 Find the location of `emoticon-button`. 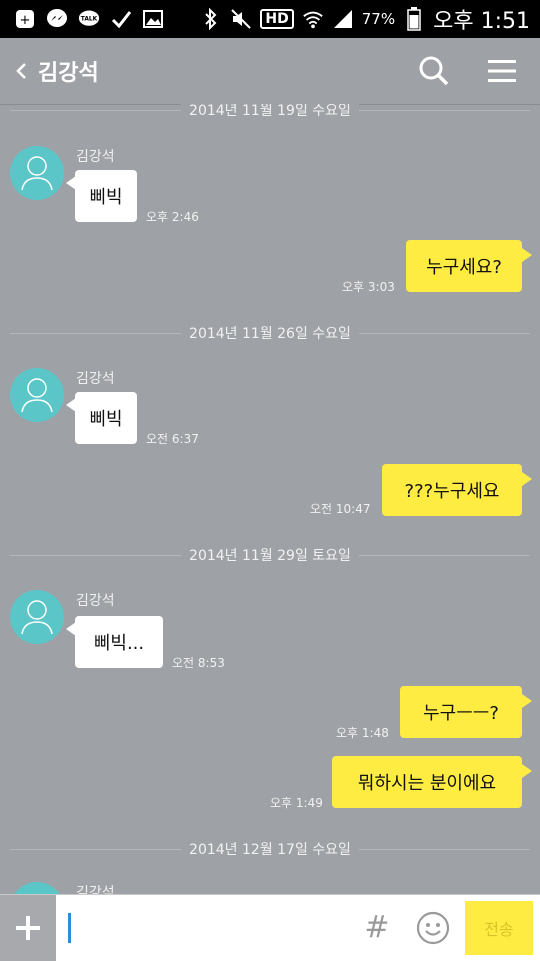

emoticon-button is located at coordinates (433, 928).